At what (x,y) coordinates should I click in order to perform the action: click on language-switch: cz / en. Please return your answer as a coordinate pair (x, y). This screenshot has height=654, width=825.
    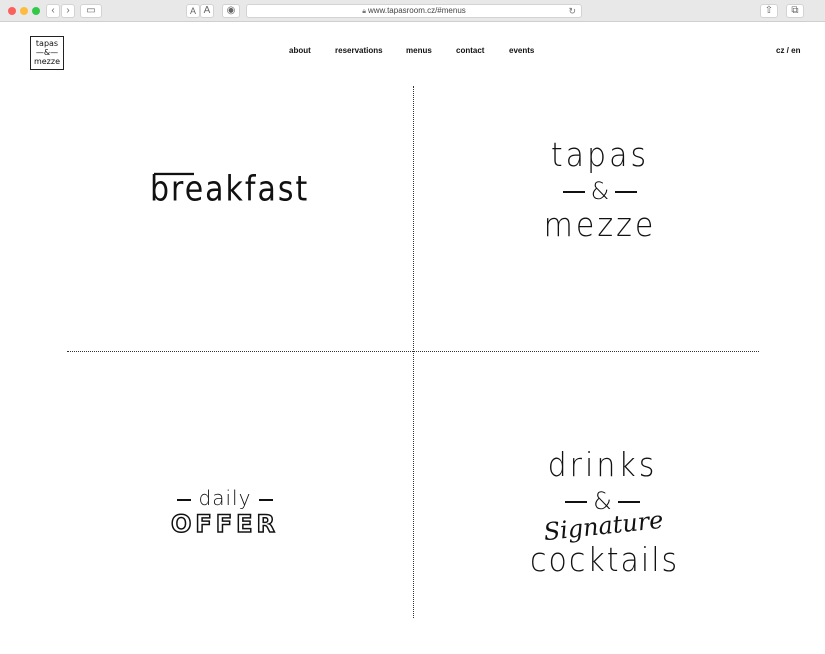
    Looking at the image, I should click on (788, 50).